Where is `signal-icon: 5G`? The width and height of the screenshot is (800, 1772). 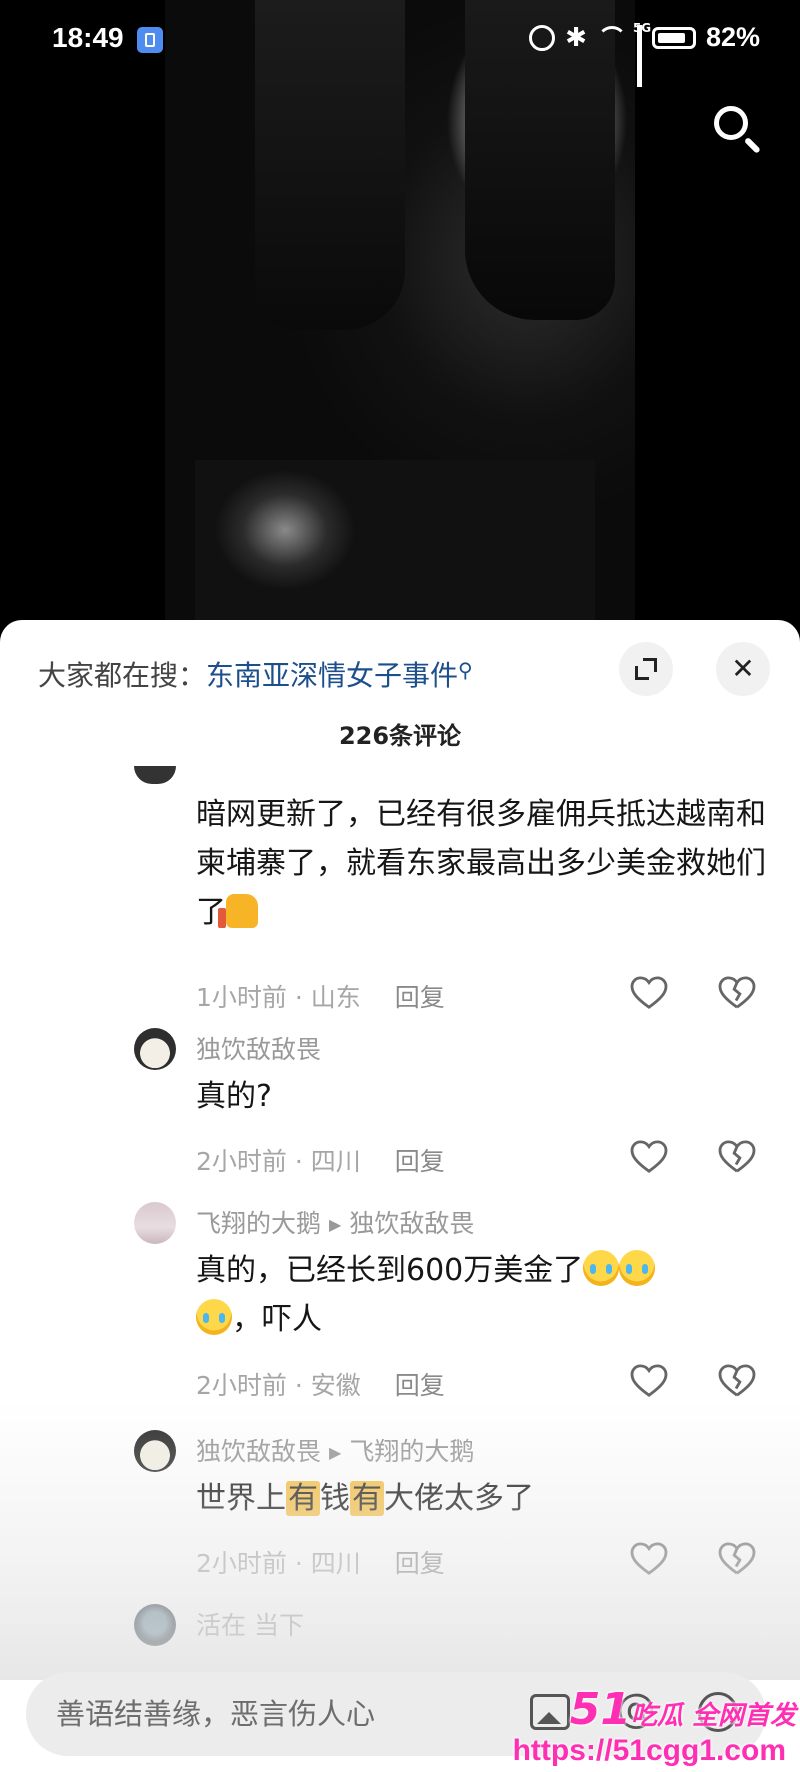 signal-icon: 5G is located at coordinates (642, 54).